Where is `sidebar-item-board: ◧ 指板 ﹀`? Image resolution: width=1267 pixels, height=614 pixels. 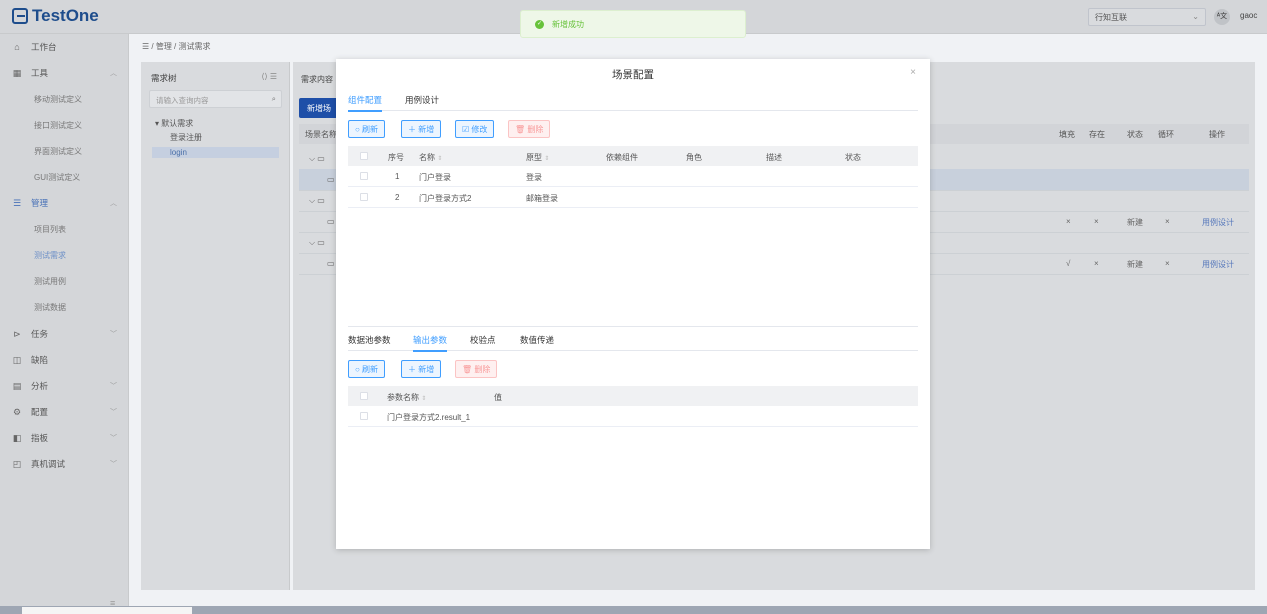
sidebar-item-board: ◧ 指板 ﹀ is located at coordinates (64, 438).